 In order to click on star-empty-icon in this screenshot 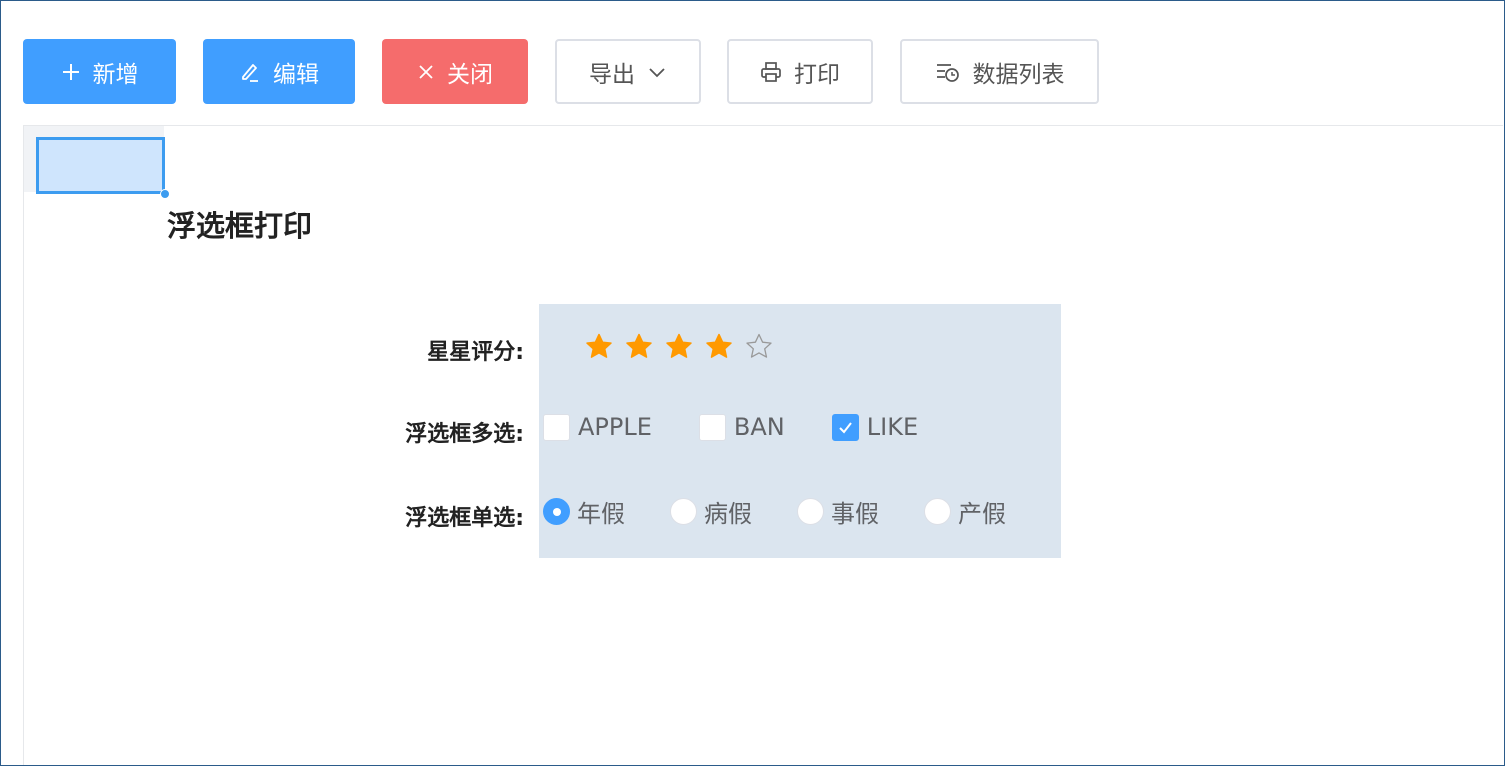, I will do `click(759, 347)`.